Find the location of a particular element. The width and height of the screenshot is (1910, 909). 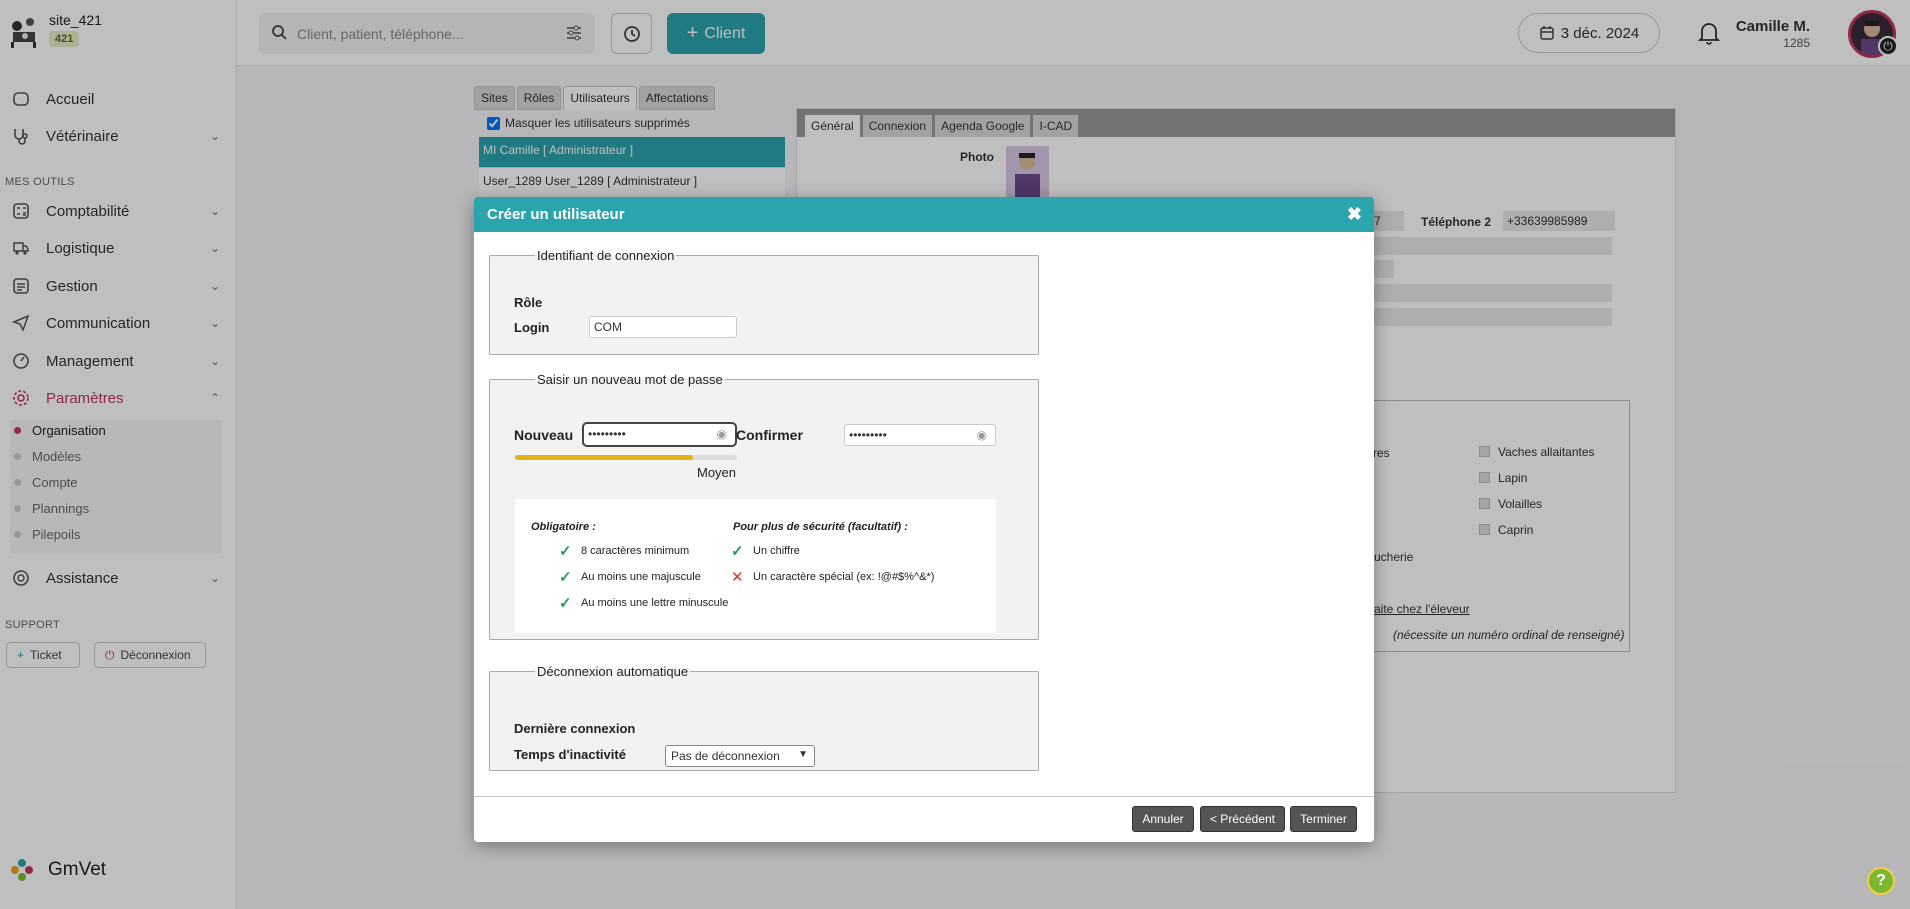

chevron-down-icon: ▼ is located at coordinates (803, 754).